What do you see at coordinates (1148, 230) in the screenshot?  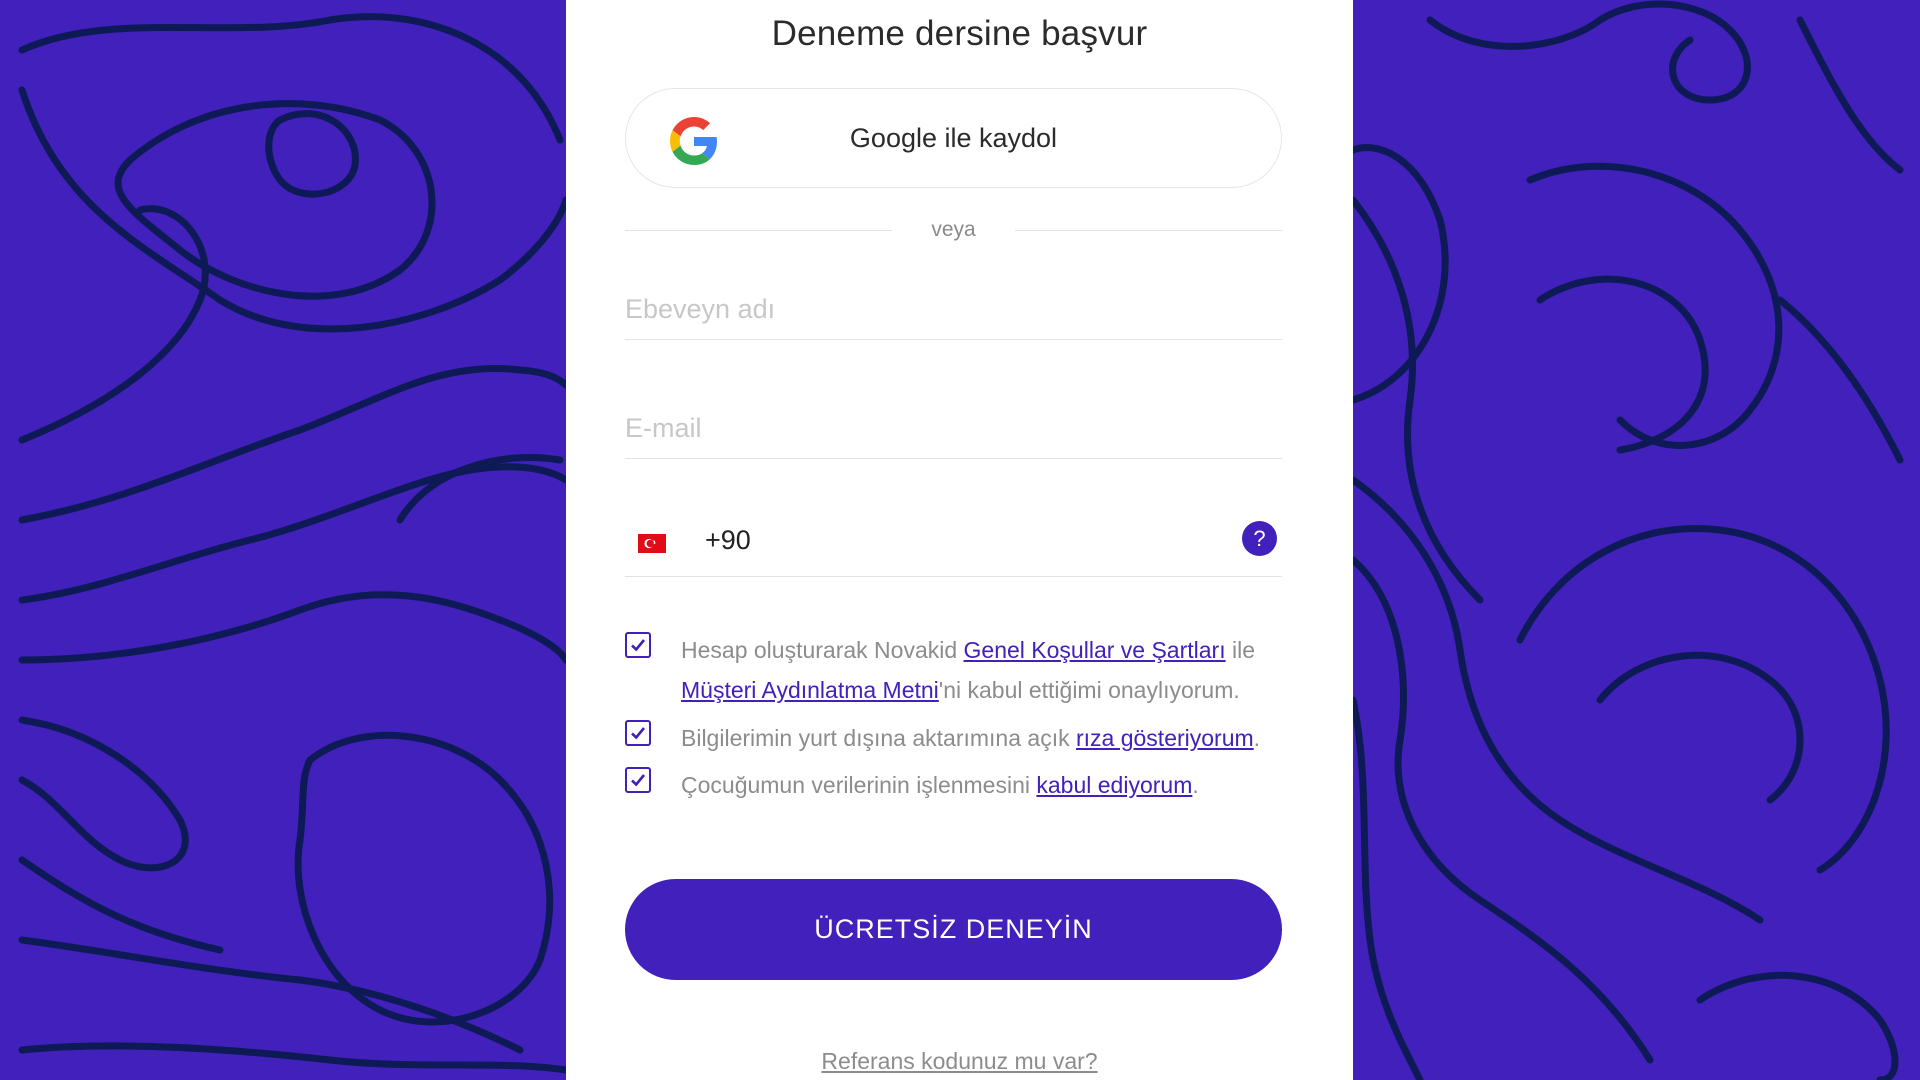 I see `divider-line-right` at bounding box center [1148, 230].